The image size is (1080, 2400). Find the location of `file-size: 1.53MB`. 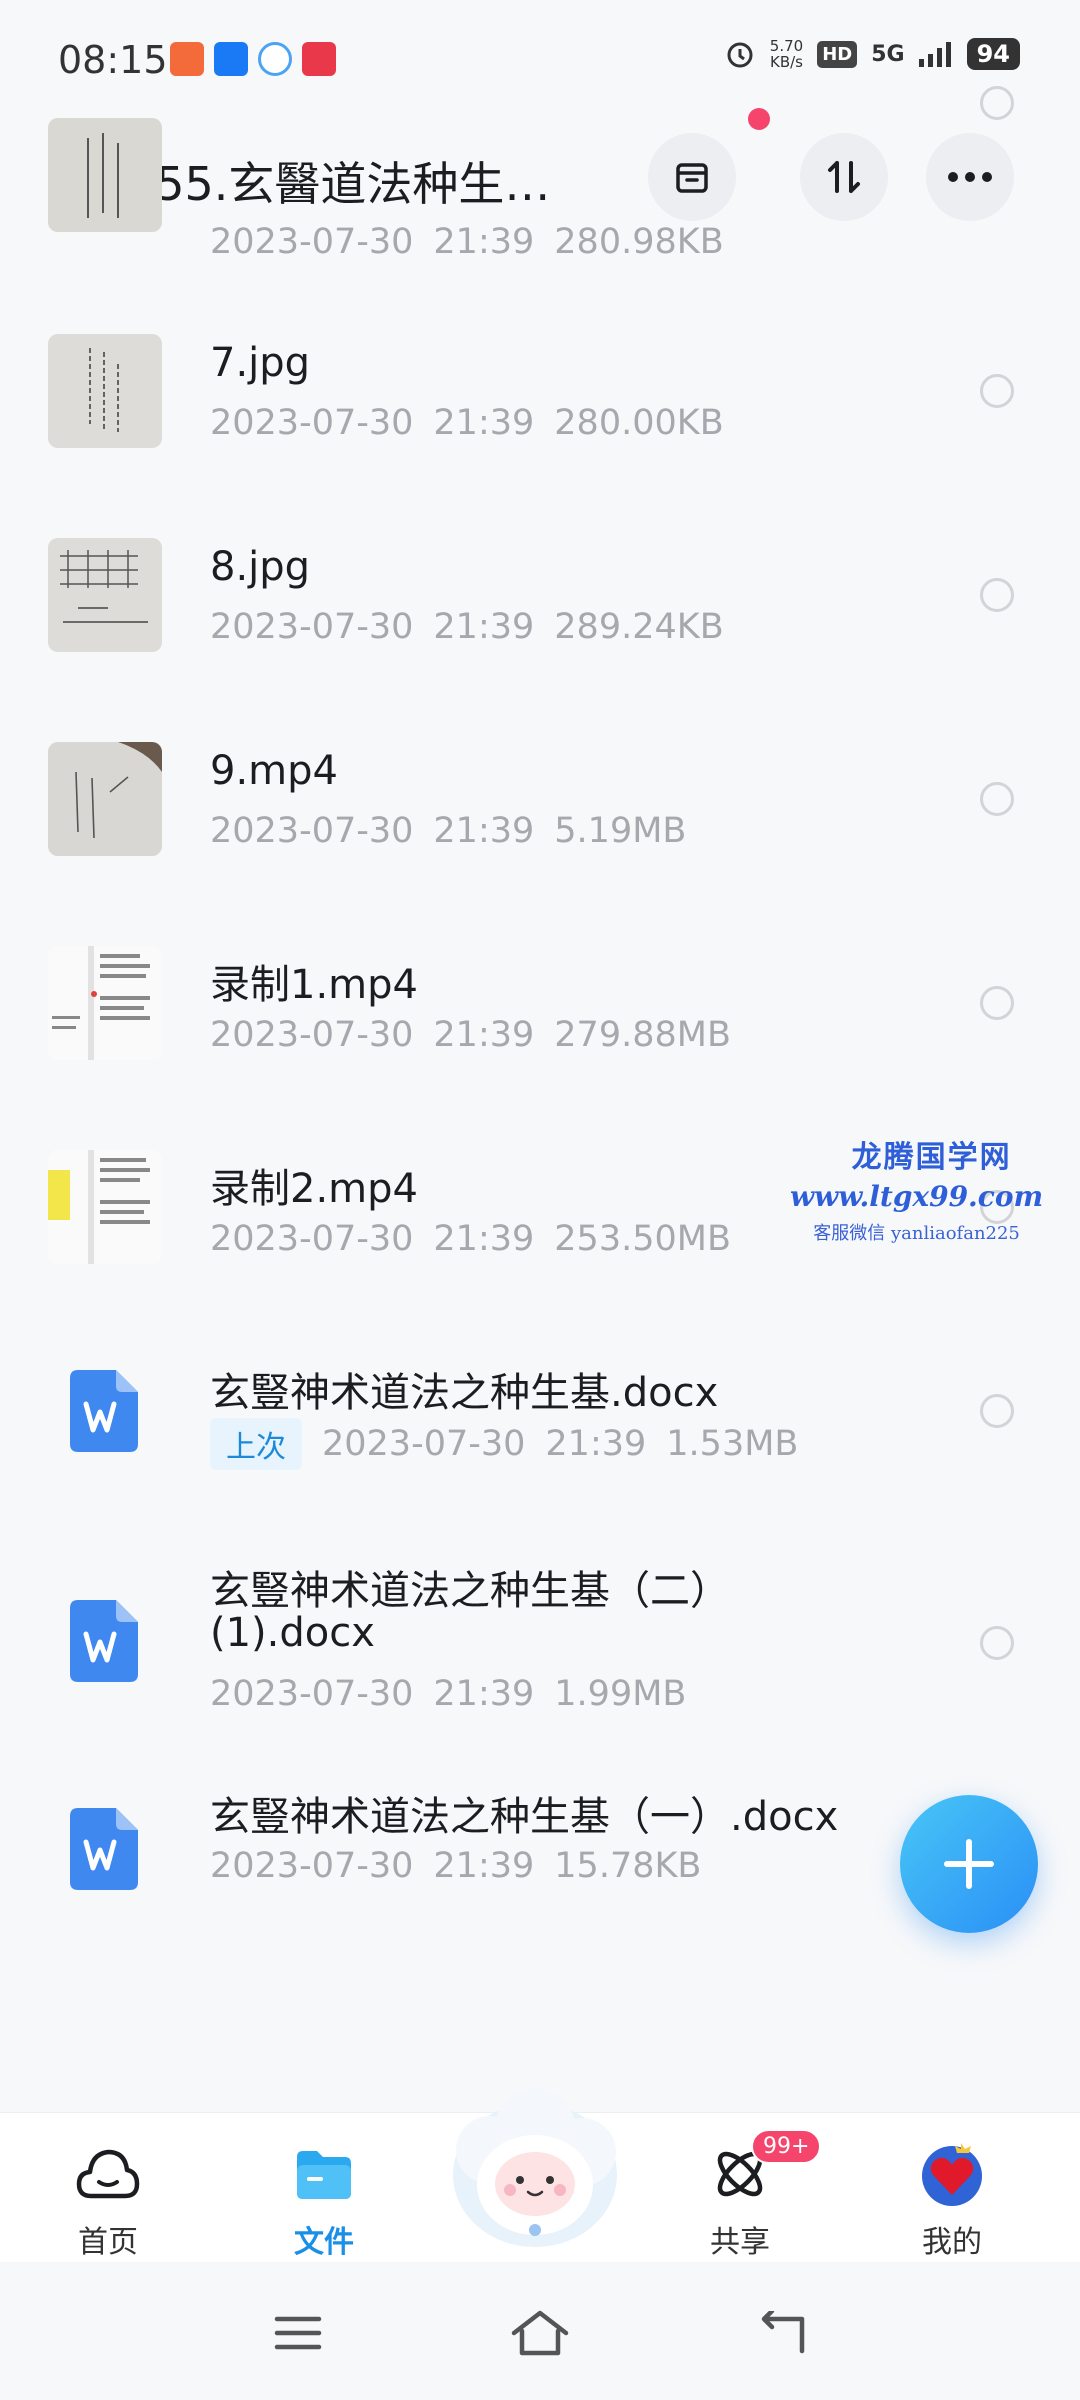

file-size: 1.53MB is located at coordinates (732, 1444).